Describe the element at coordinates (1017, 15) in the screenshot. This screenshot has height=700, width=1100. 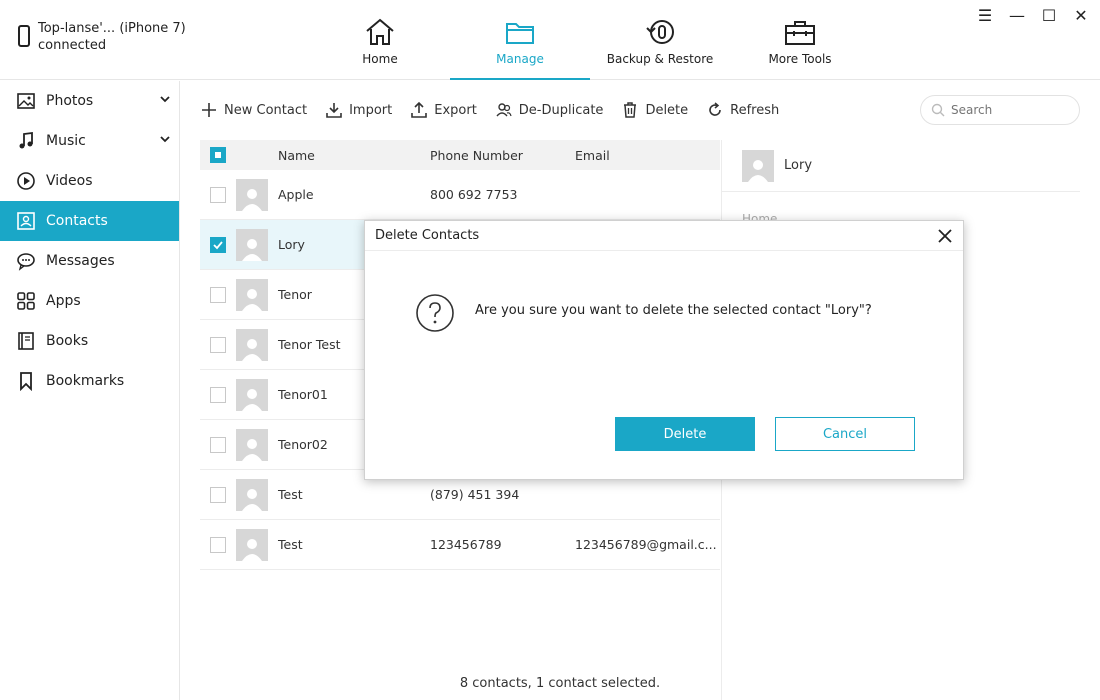
I see `minimize-icon: —` at that location.